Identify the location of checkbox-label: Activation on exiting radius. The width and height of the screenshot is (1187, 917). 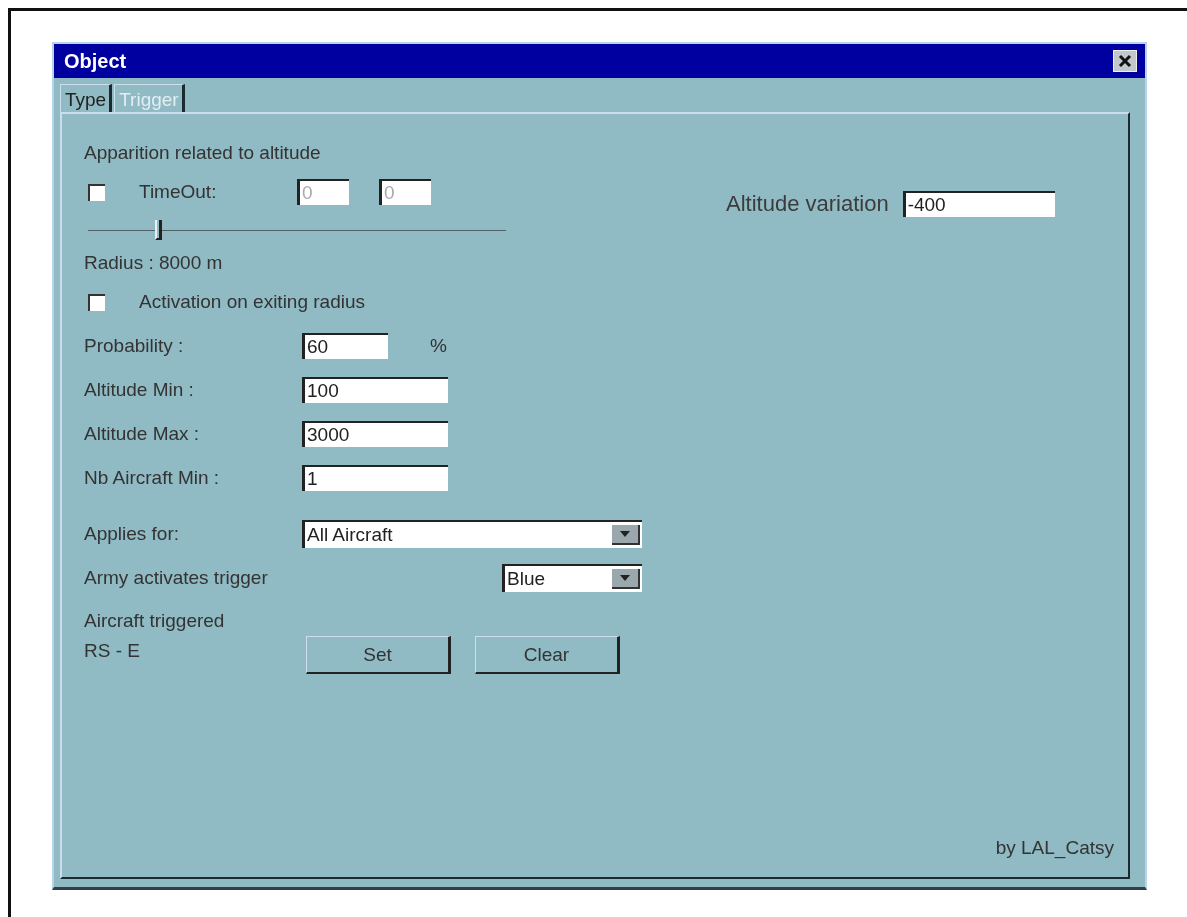
(252, 302).